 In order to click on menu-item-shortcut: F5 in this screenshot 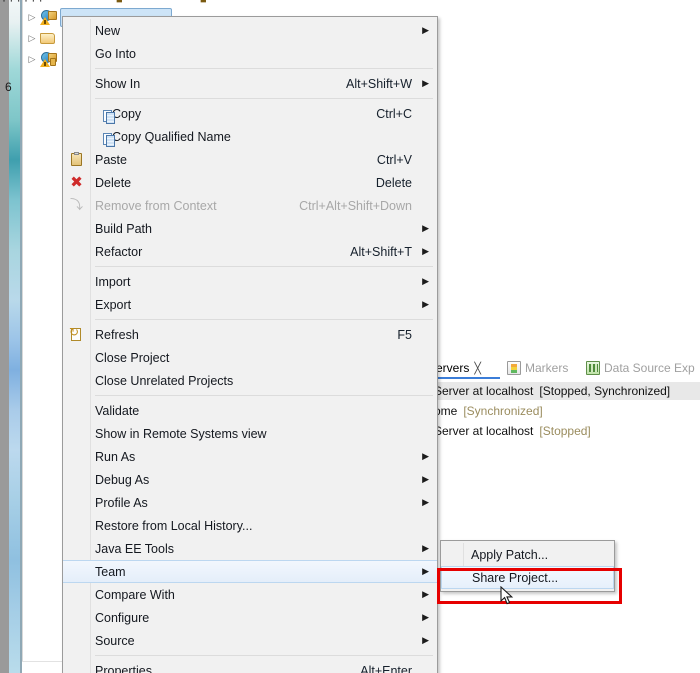, I will do `click(404, 334)`.